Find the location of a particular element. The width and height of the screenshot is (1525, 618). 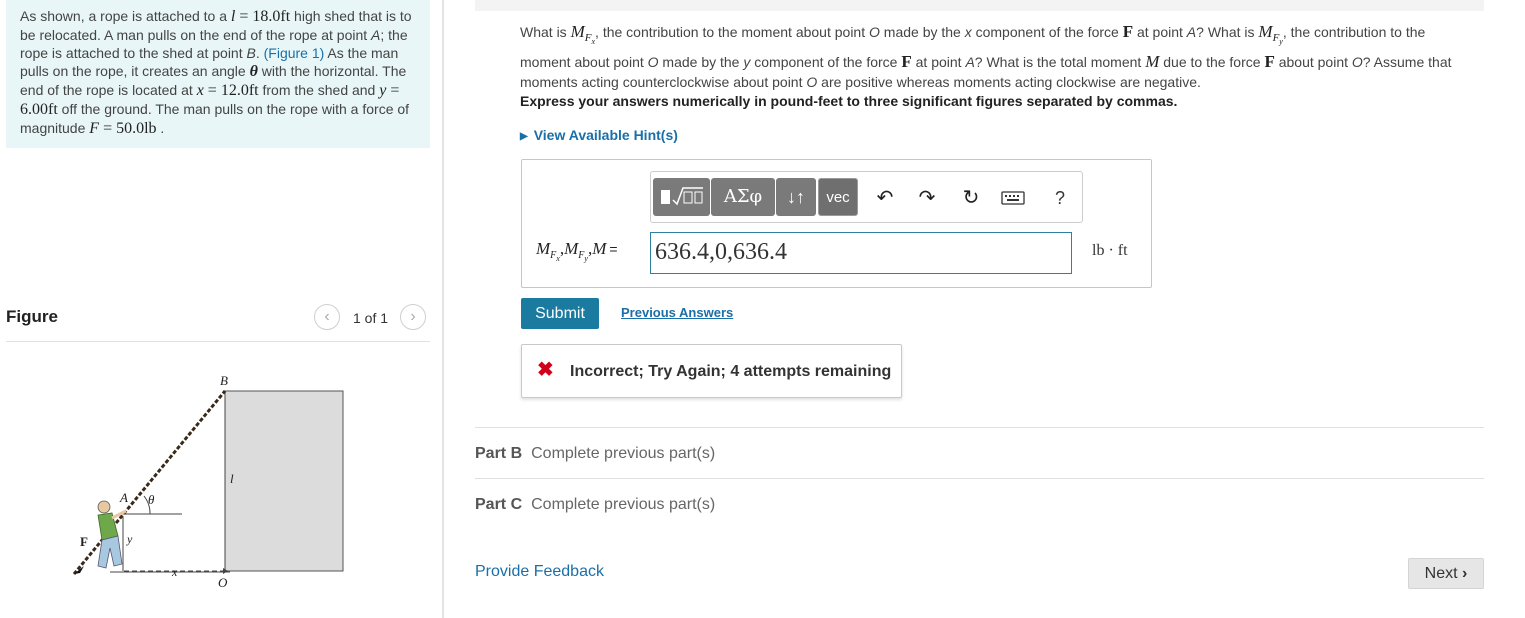

greek-button: ΑΣφ is located at coordinates (743, 197).